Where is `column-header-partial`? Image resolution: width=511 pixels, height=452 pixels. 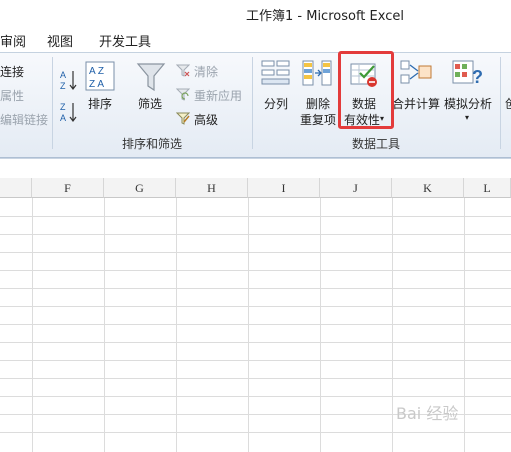
column-header-partial is located at coordinates (16, 188).